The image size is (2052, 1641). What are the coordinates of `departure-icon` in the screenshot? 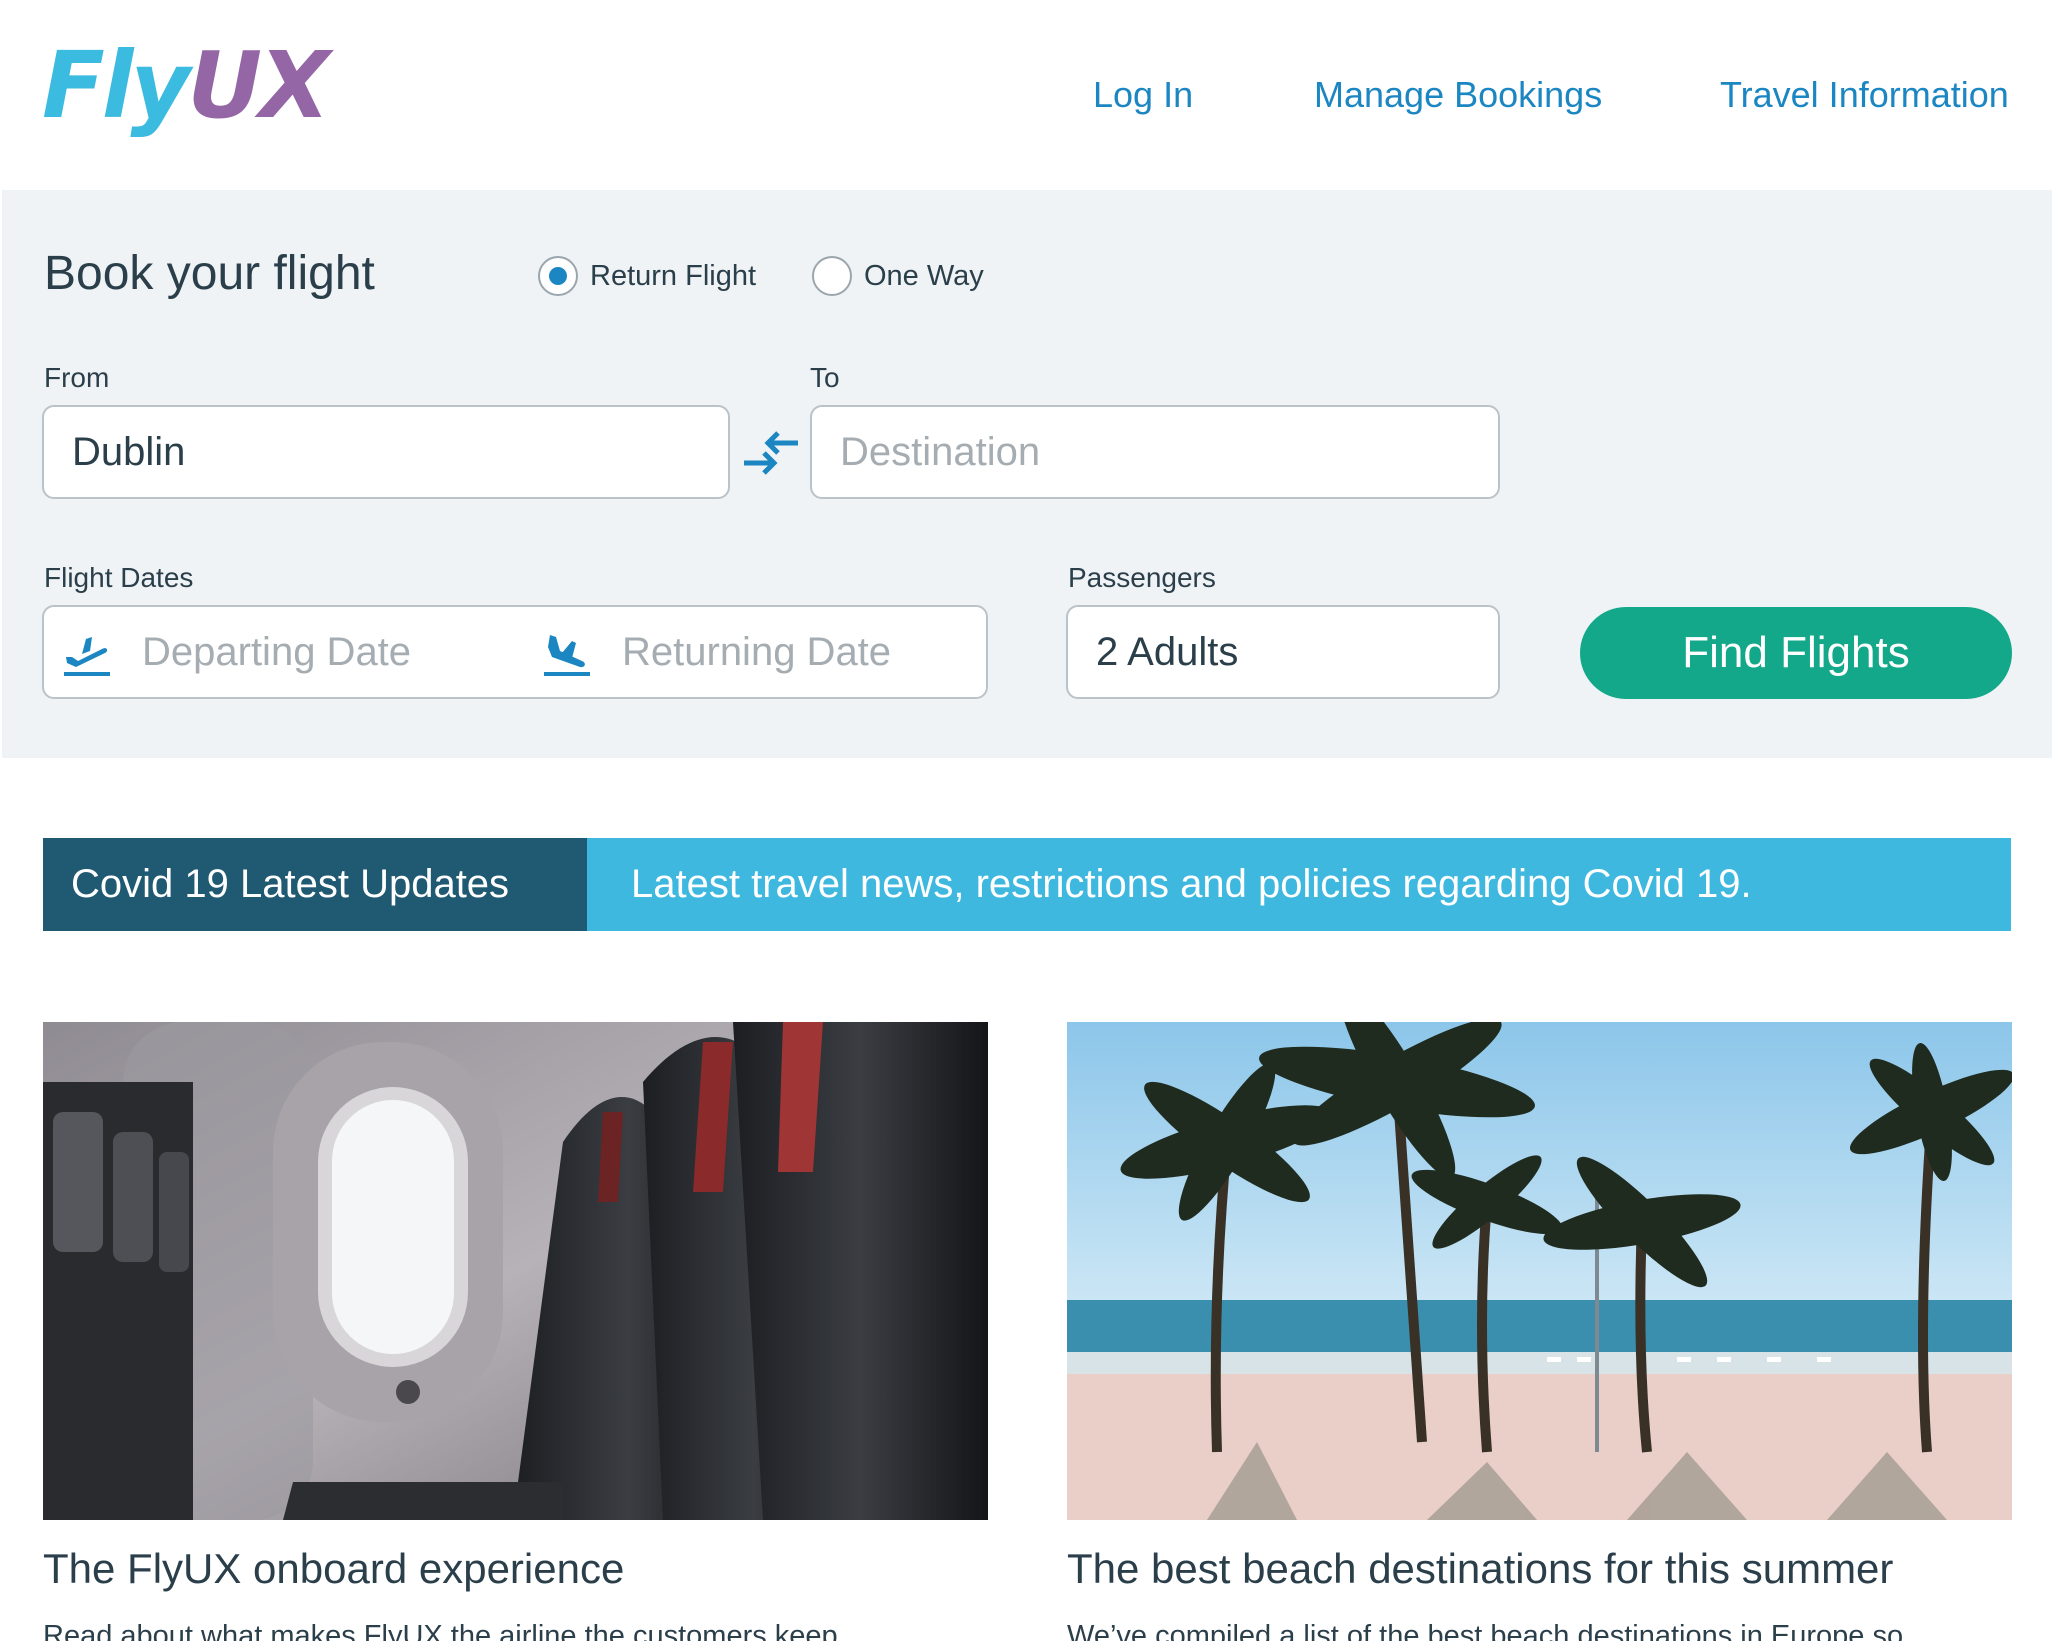 It's located at (87, 656).